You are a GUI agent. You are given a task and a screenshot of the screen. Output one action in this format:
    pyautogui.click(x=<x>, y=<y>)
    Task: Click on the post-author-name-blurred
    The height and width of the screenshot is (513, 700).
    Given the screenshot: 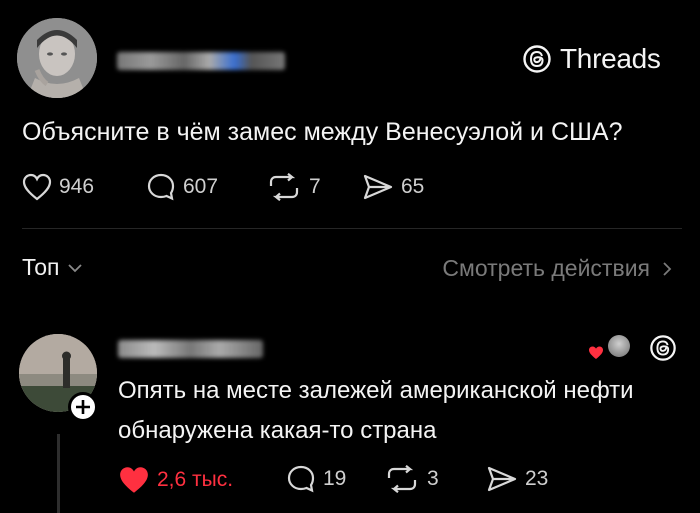 What is the action you would take?
    pyautogui.click(x=201, y=61)
    